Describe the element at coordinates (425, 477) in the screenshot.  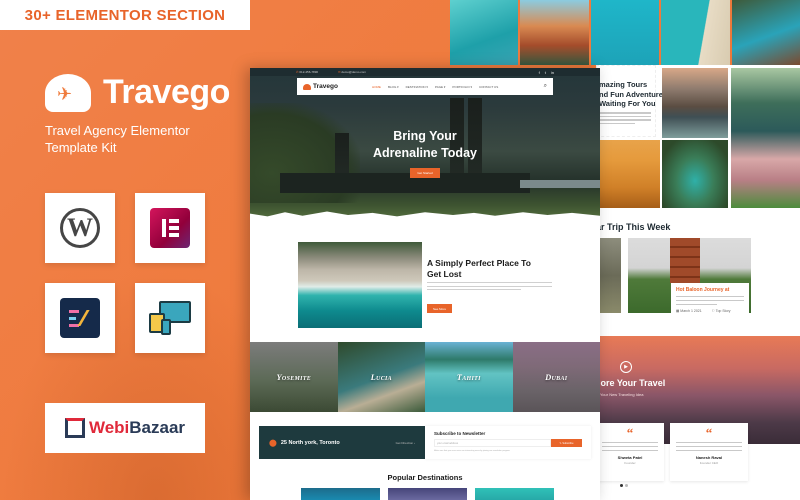
I see `popular-title: Popular Destinations` at that location.